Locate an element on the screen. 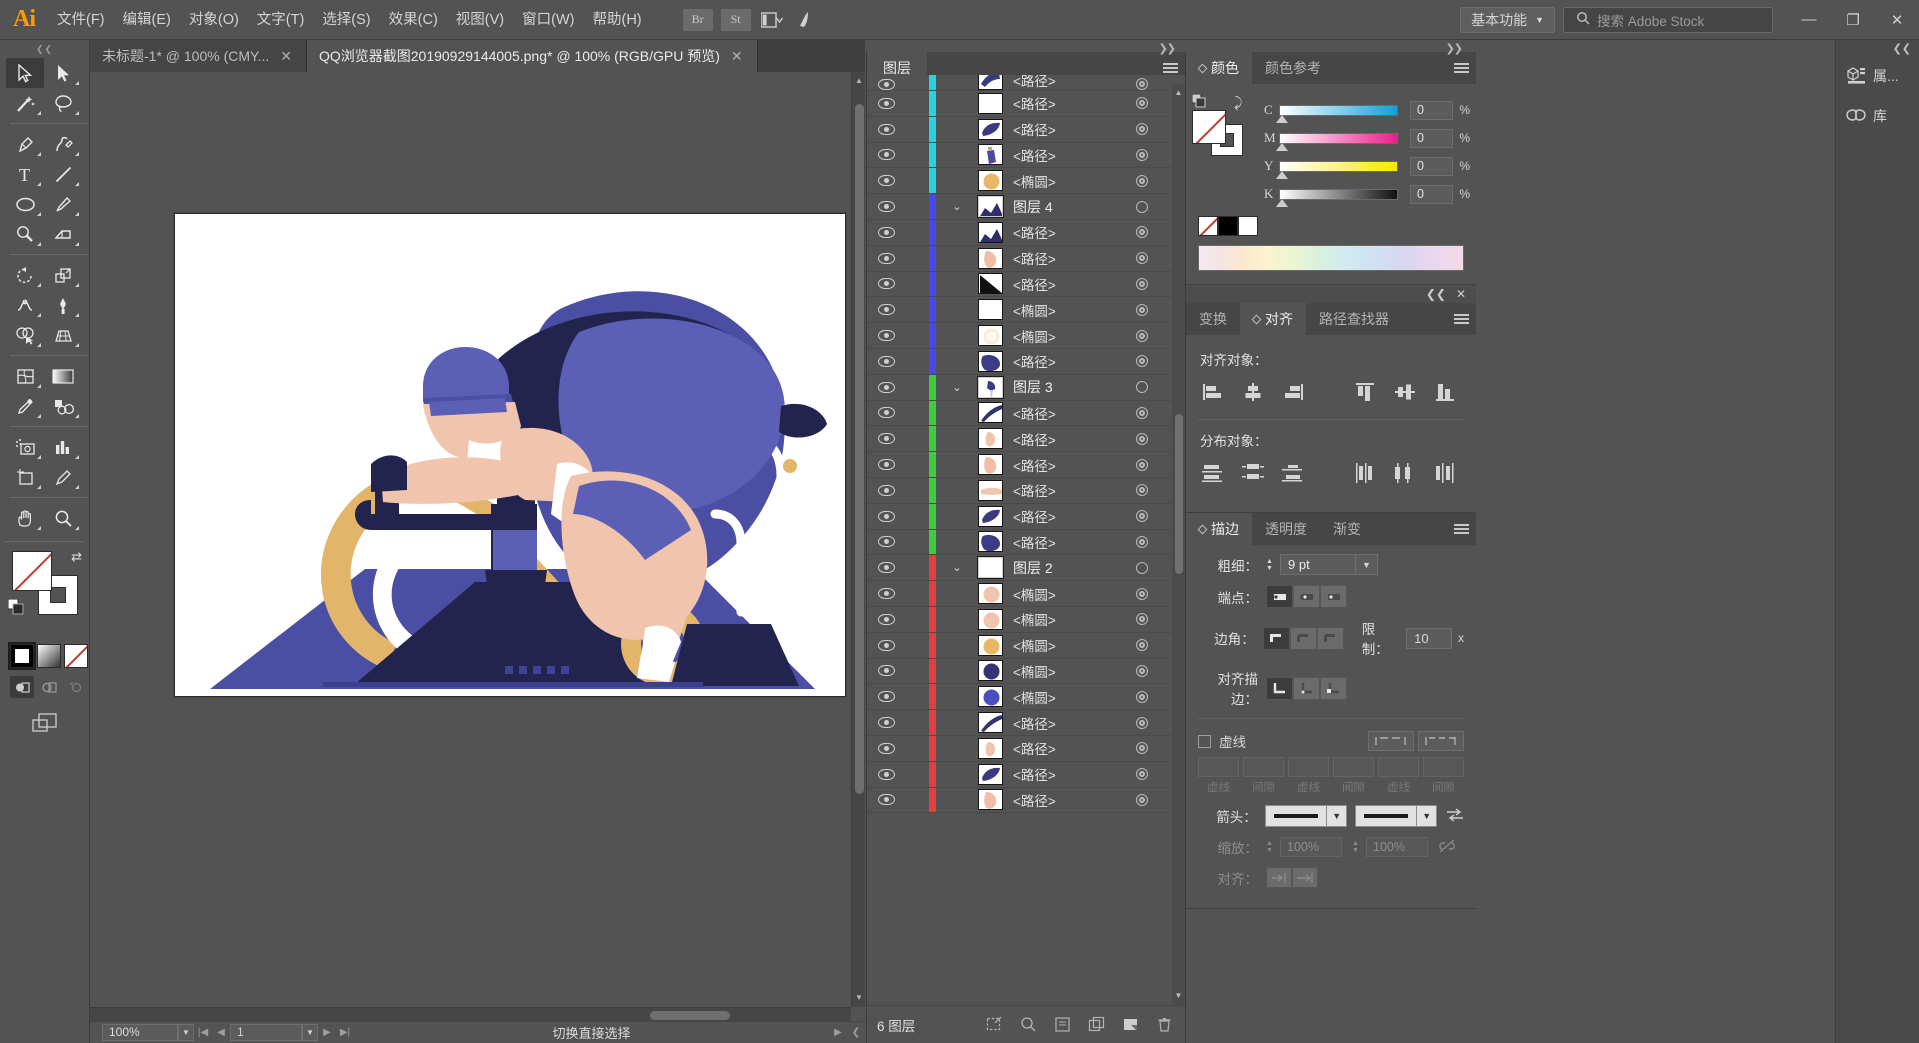 The image size is (1919, 1043). vertical-scroll-thumb is located at coordinates (859, 449).